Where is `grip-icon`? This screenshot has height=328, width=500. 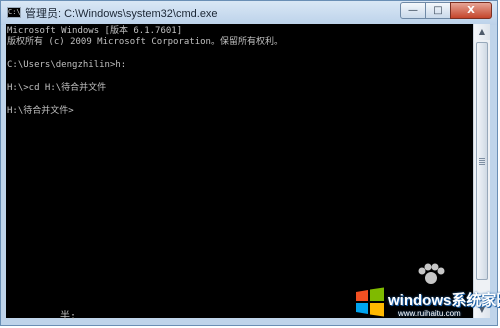 grip-icon is located at coordinates (482, 160).